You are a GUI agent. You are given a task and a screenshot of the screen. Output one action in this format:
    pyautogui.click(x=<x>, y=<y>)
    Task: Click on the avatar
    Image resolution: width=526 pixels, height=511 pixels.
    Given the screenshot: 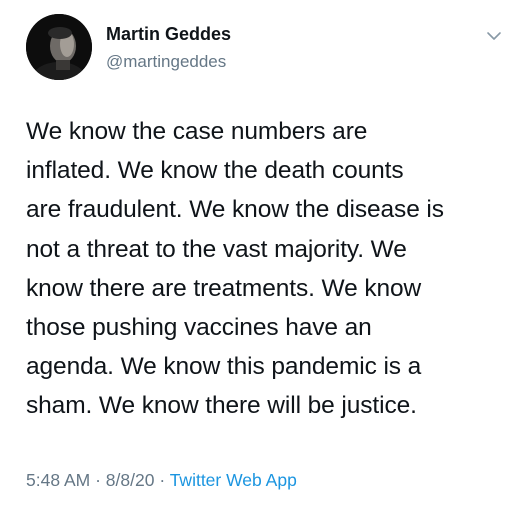 What is the action you would take?
    pyautogui.click(x=59, y=47)
    